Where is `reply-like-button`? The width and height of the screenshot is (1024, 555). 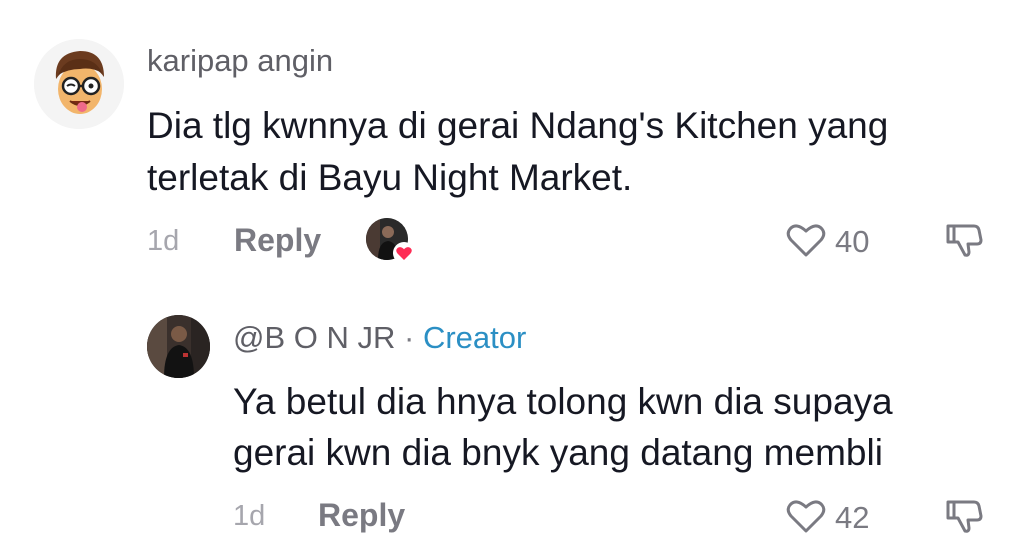 reply-like-button is located at coordinates (806, 518).